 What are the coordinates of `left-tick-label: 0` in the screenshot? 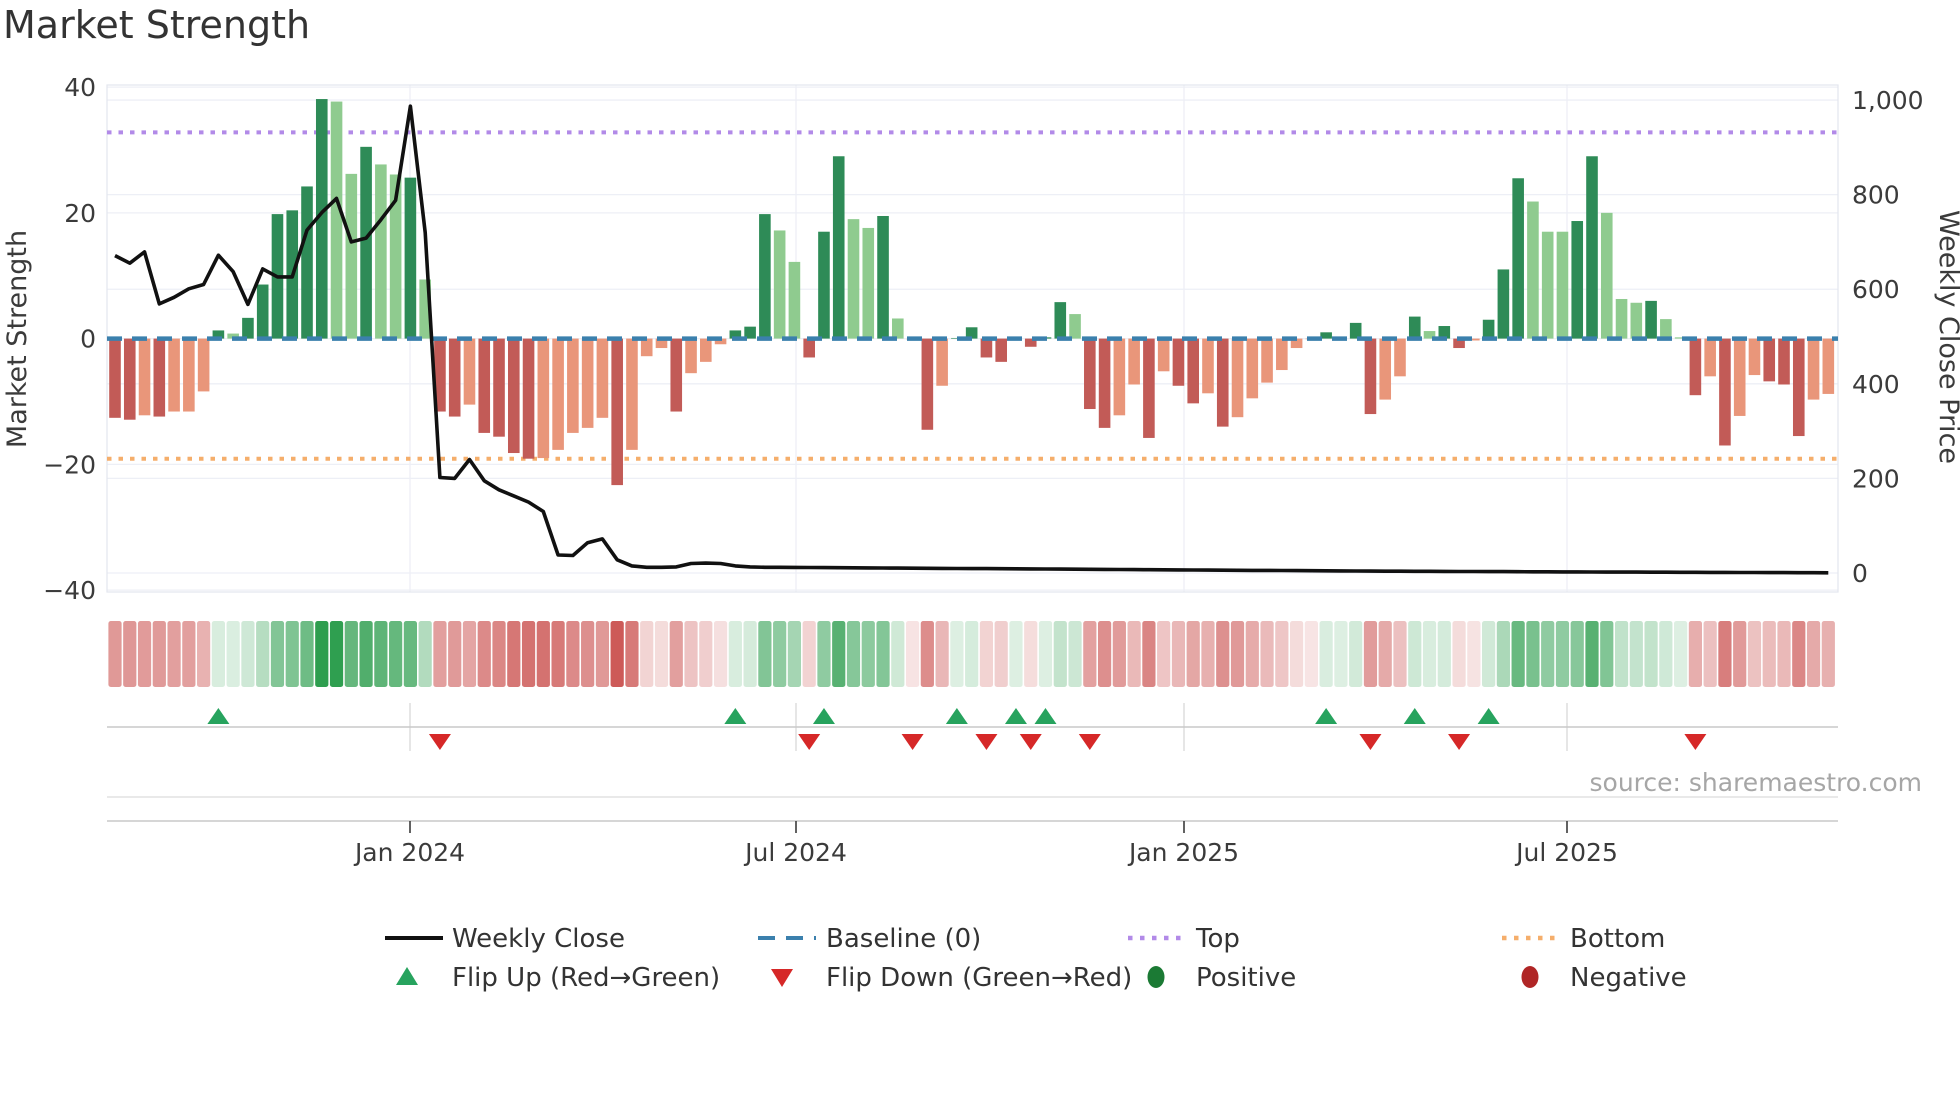 It's located at (88, 339).